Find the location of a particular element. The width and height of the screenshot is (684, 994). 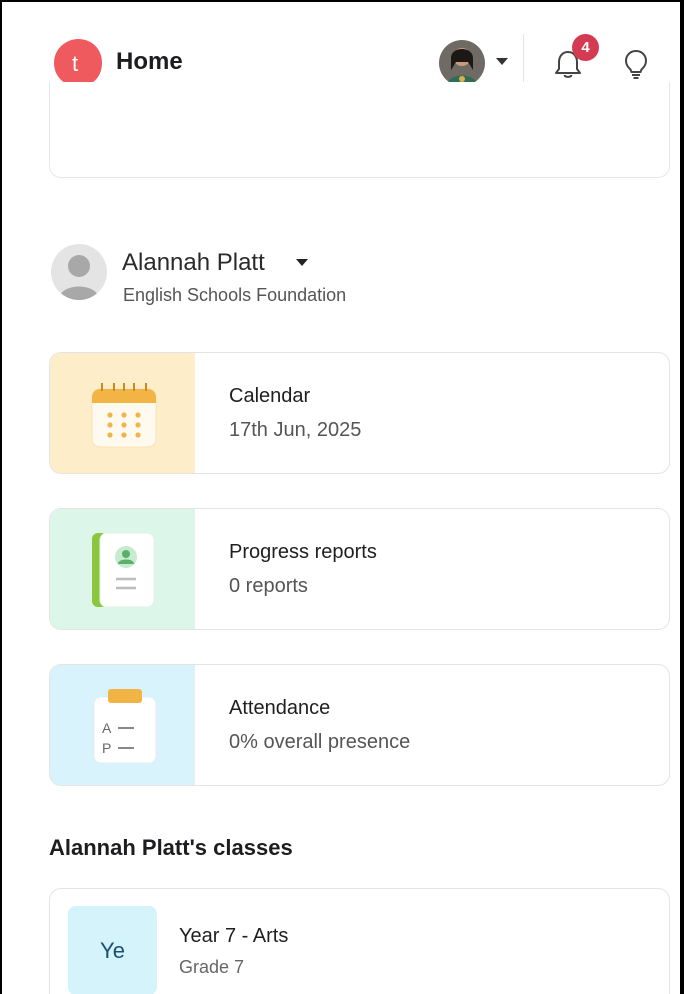

calendar-title: Calendar is located at coordinates (270, 396).